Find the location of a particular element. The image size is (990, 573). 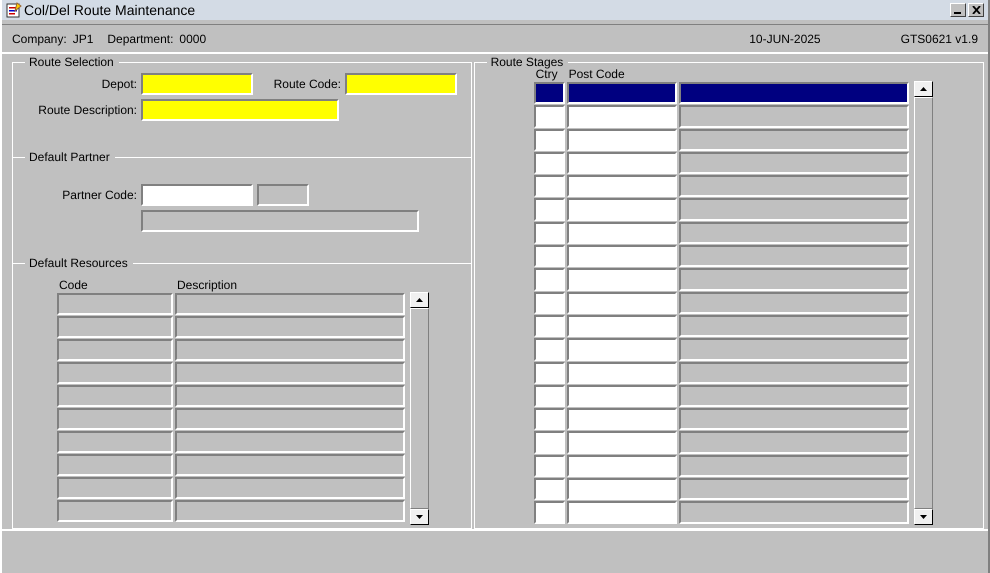

column-header: Description is located at coordinates (207, 285).